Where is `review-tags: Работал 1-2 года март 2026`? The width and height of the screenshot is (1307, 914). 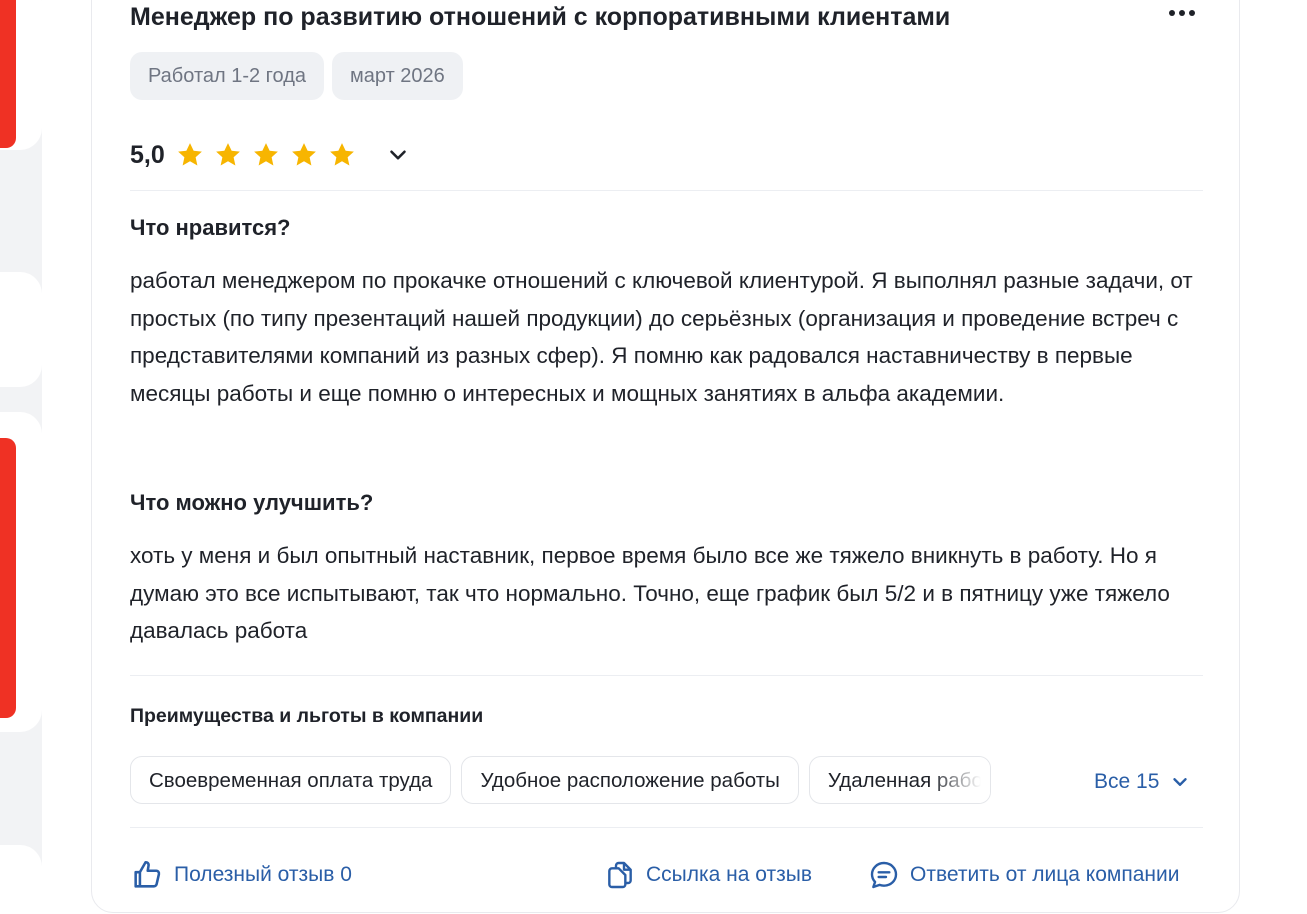
review-tags: Работал 1-2 года март 2026 is located at coordinates (296, 76).